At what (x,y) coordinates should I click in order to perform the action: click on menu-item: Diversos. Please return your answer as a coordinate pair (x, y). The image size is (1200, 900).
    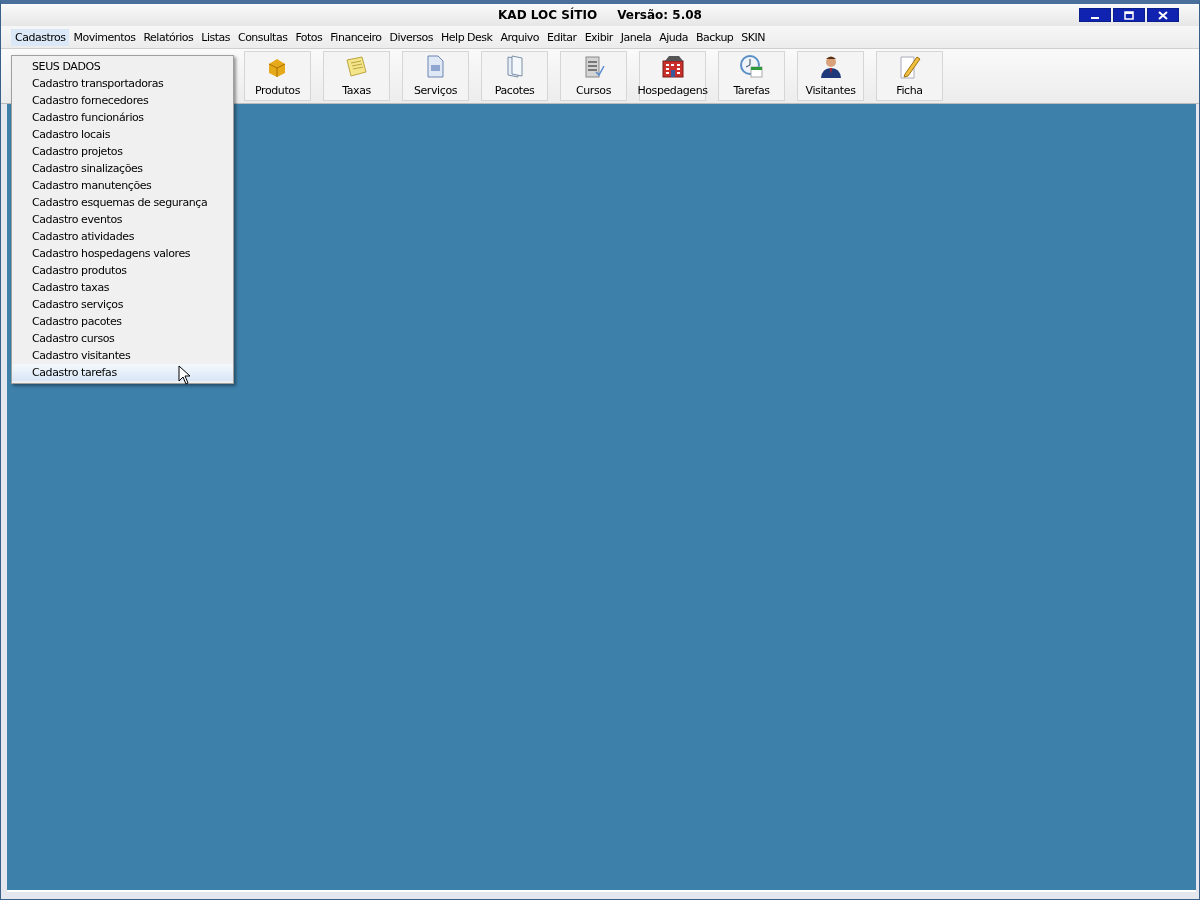
    Looking at the image, I should click on (411, 37).